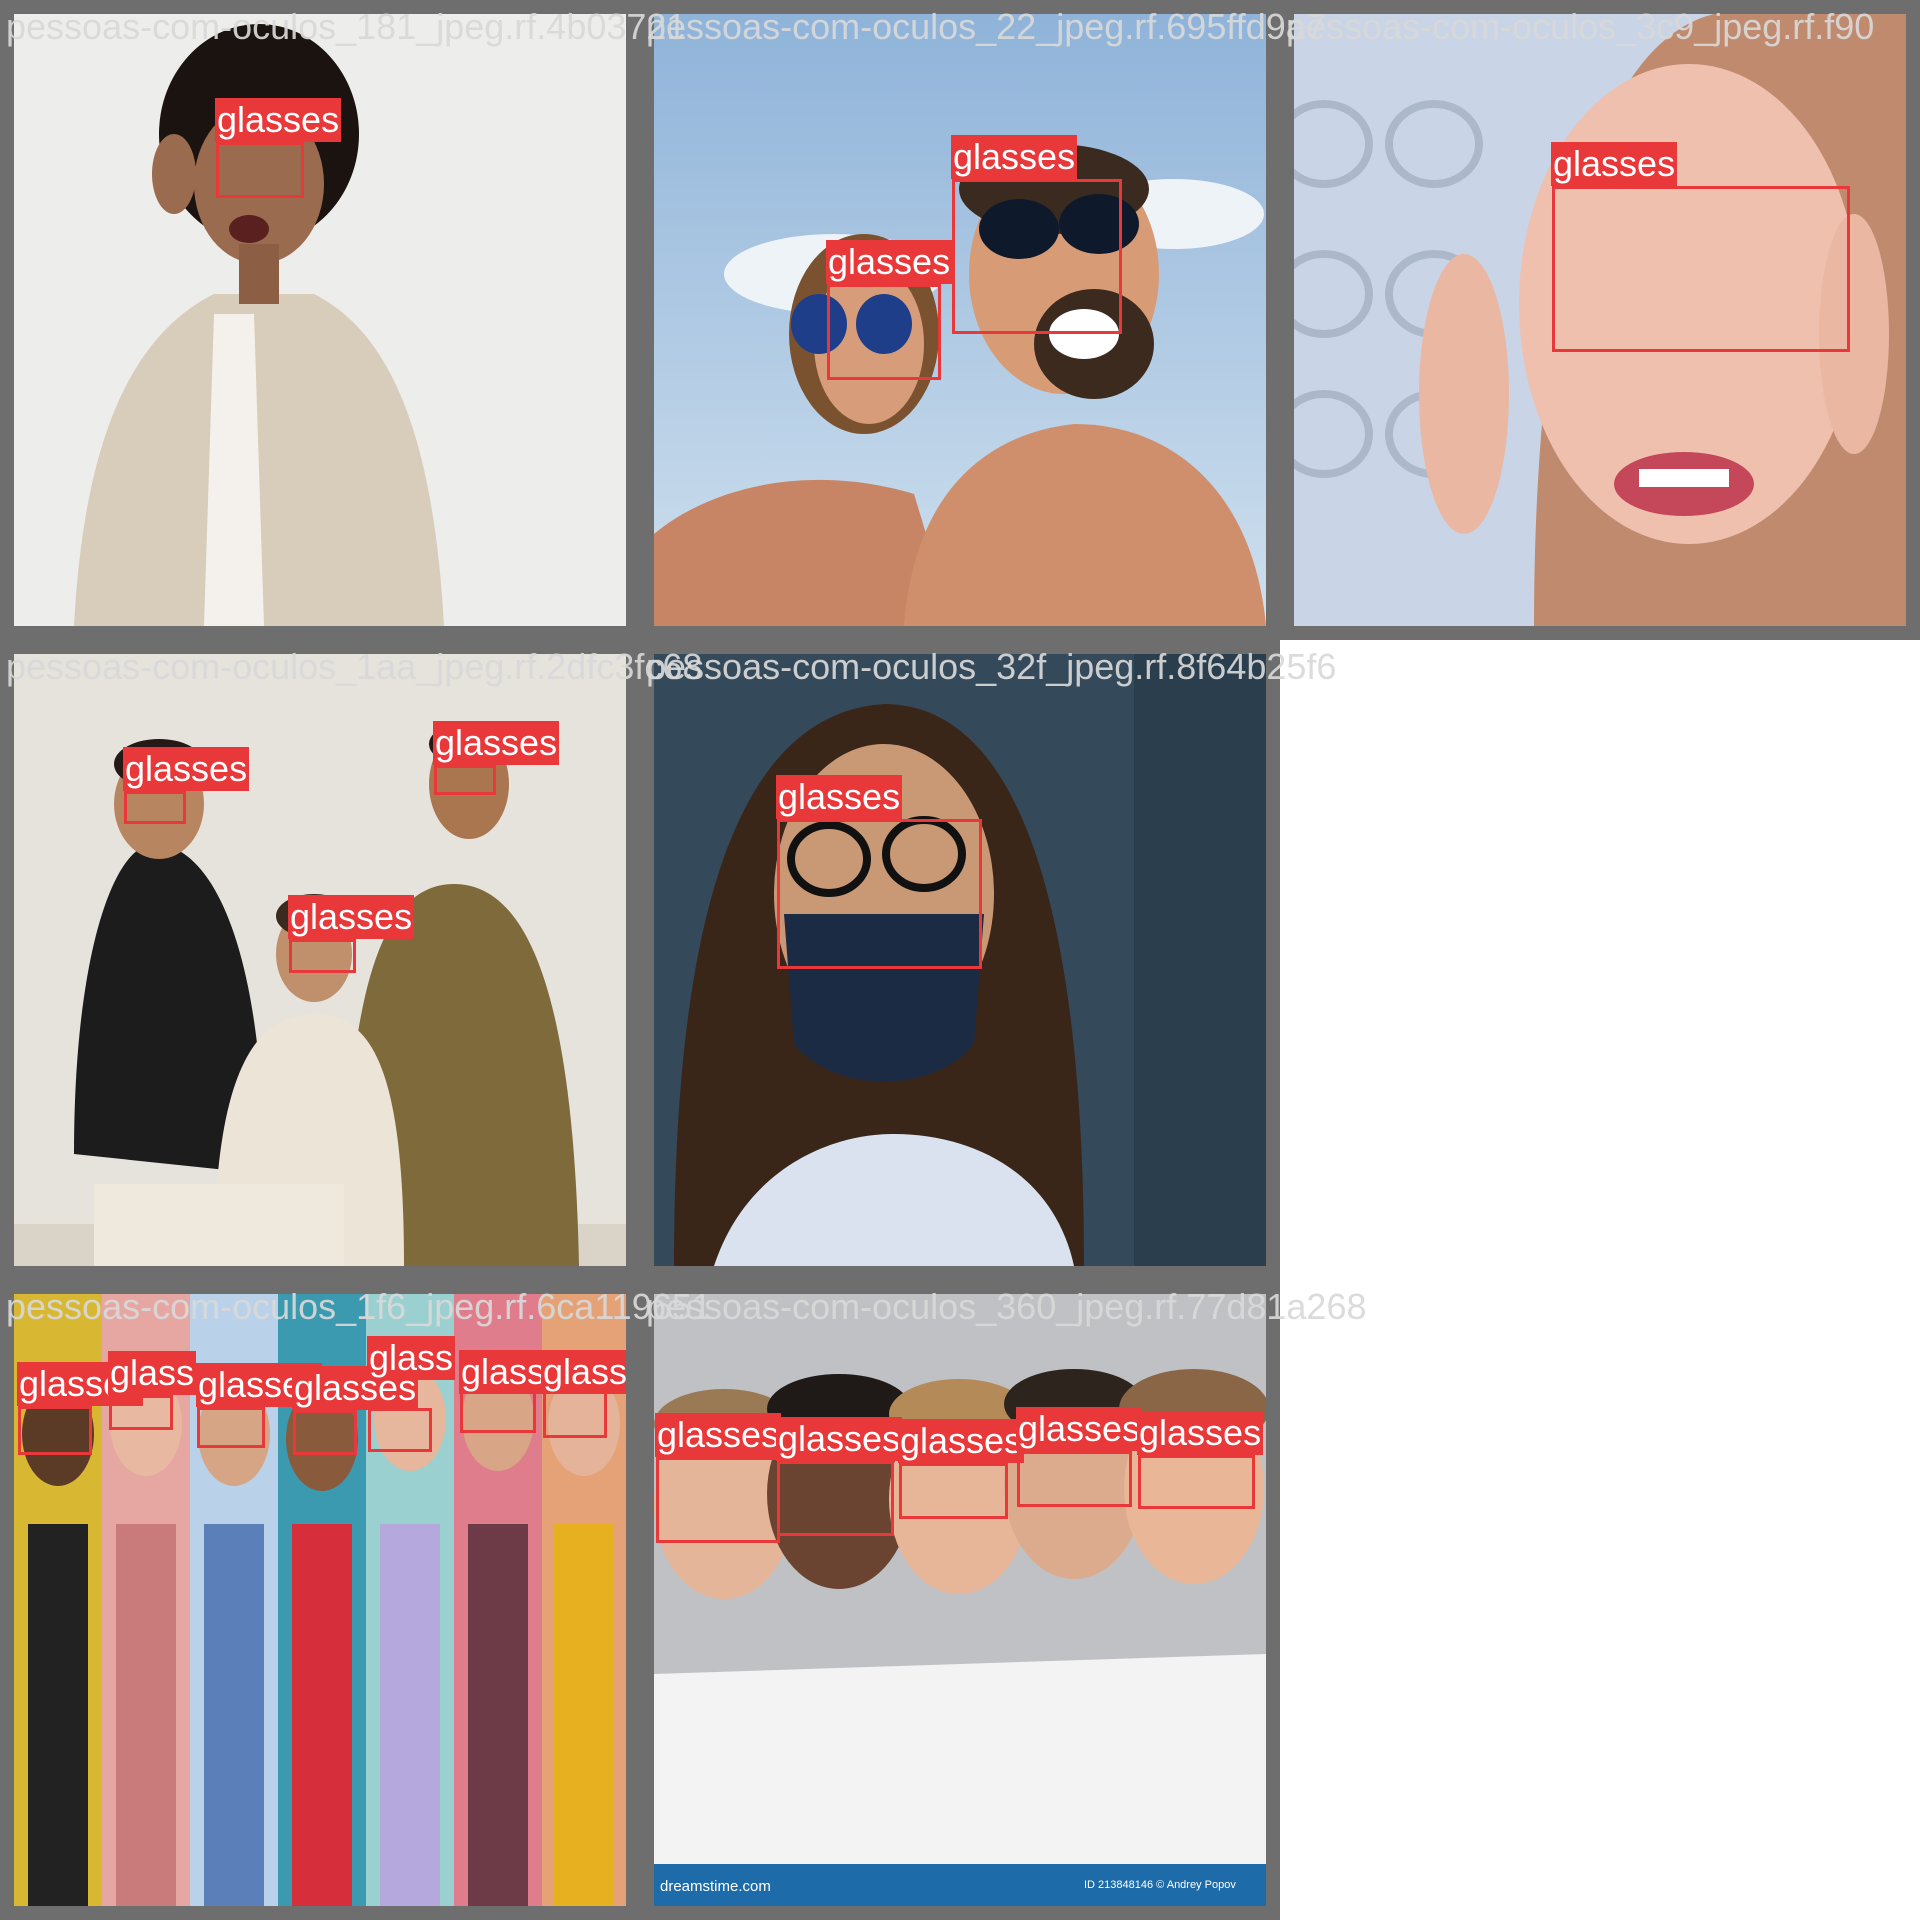  What do you see at coordinates (320, 320) in the screenshot?
I see `tile-1: glasses` at bounding box center [320, 320].